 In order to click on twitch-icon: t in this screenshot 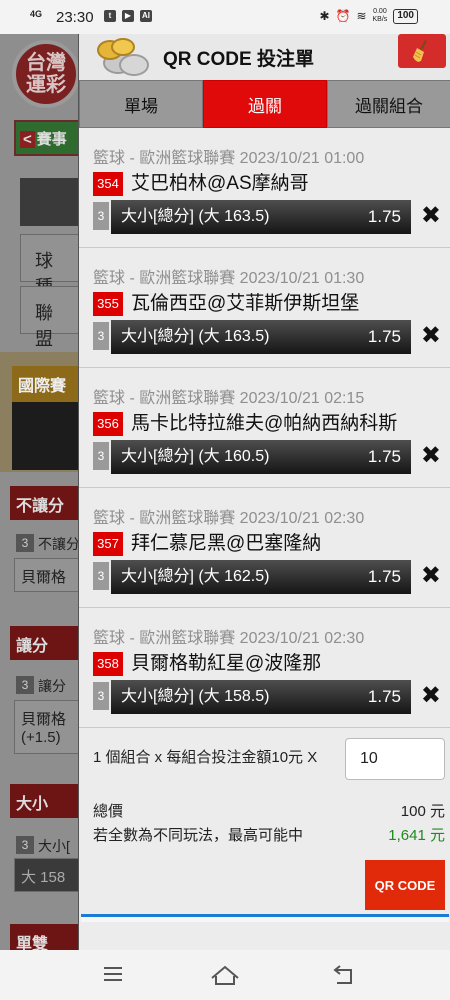, I will do `click(110, 16)`.